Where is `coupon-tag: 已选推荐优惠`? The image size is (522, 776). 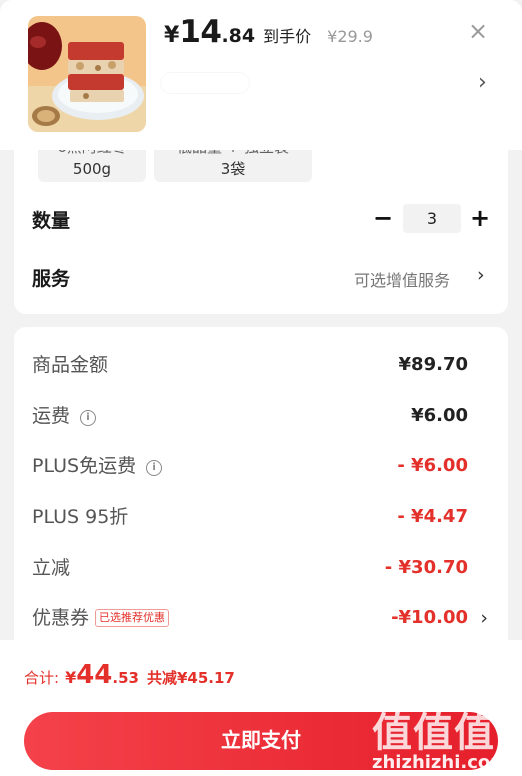
coupon-tag: 已选推荐优惠 is located at coordinates (132, 618).